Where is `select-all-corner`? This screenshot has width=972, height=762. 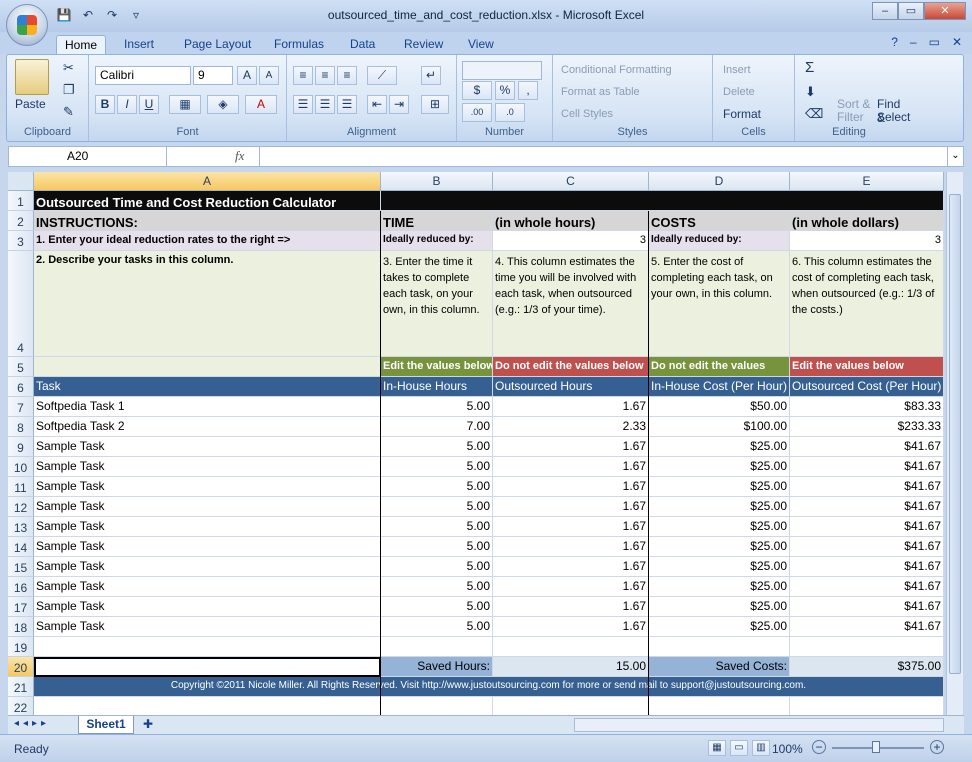
select-all-corner is located at coordinates (21, 181).